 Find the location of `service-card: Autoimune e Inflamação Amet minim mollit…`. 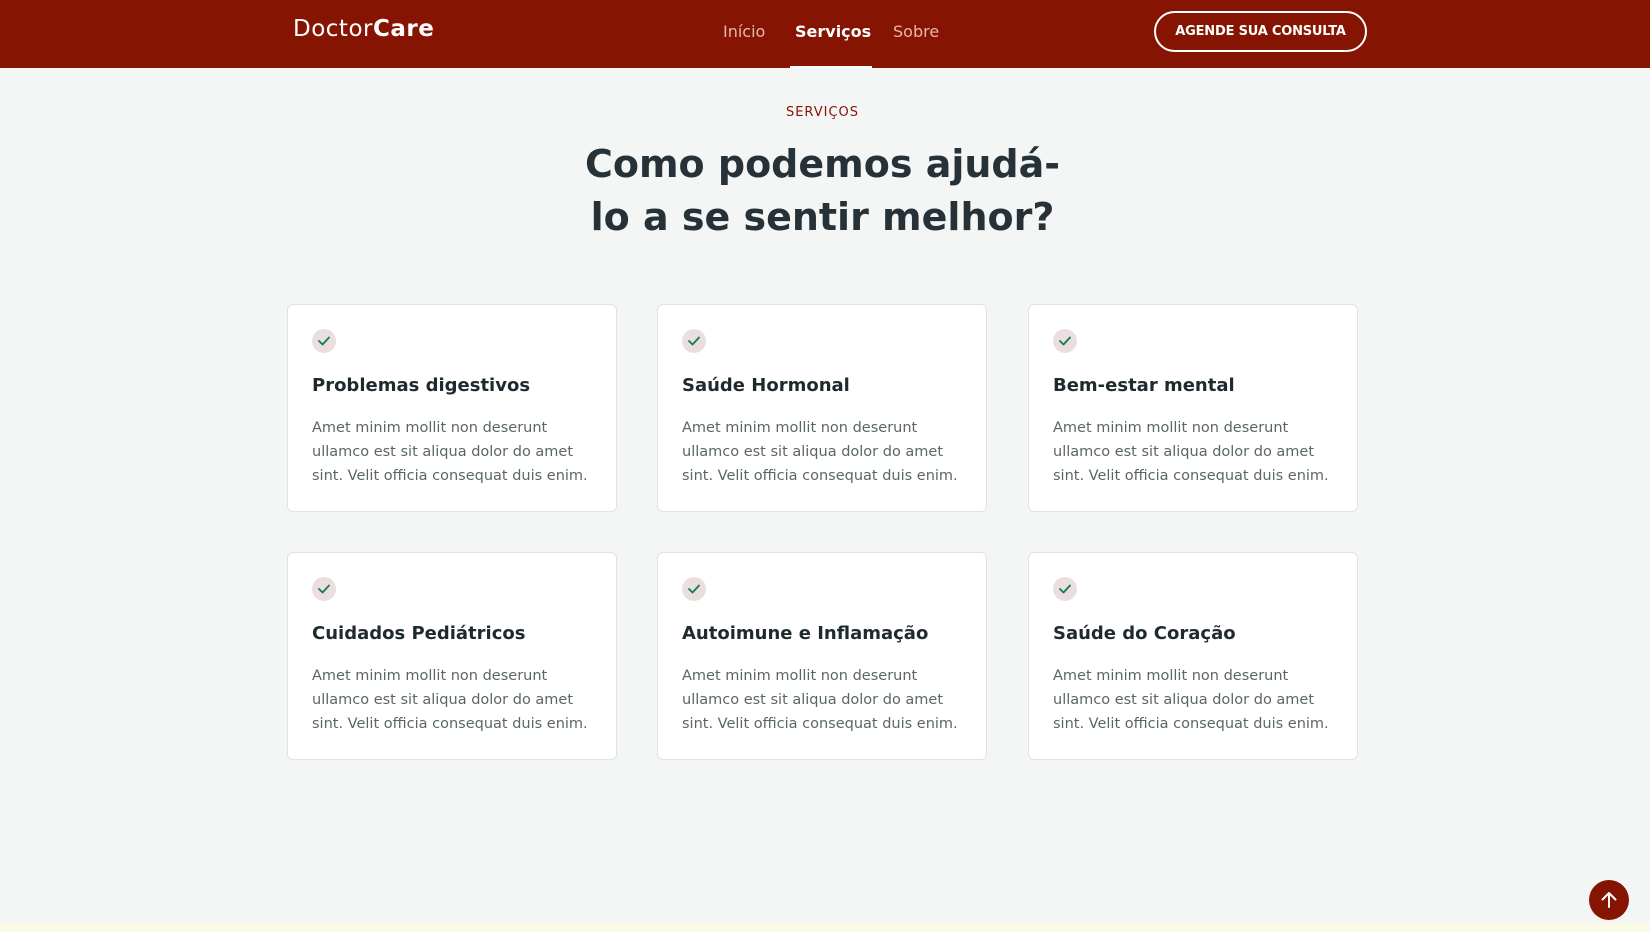

service-card: Autoimune e Inflamação Amet minim mollit… is located at coordinates (822, 656).